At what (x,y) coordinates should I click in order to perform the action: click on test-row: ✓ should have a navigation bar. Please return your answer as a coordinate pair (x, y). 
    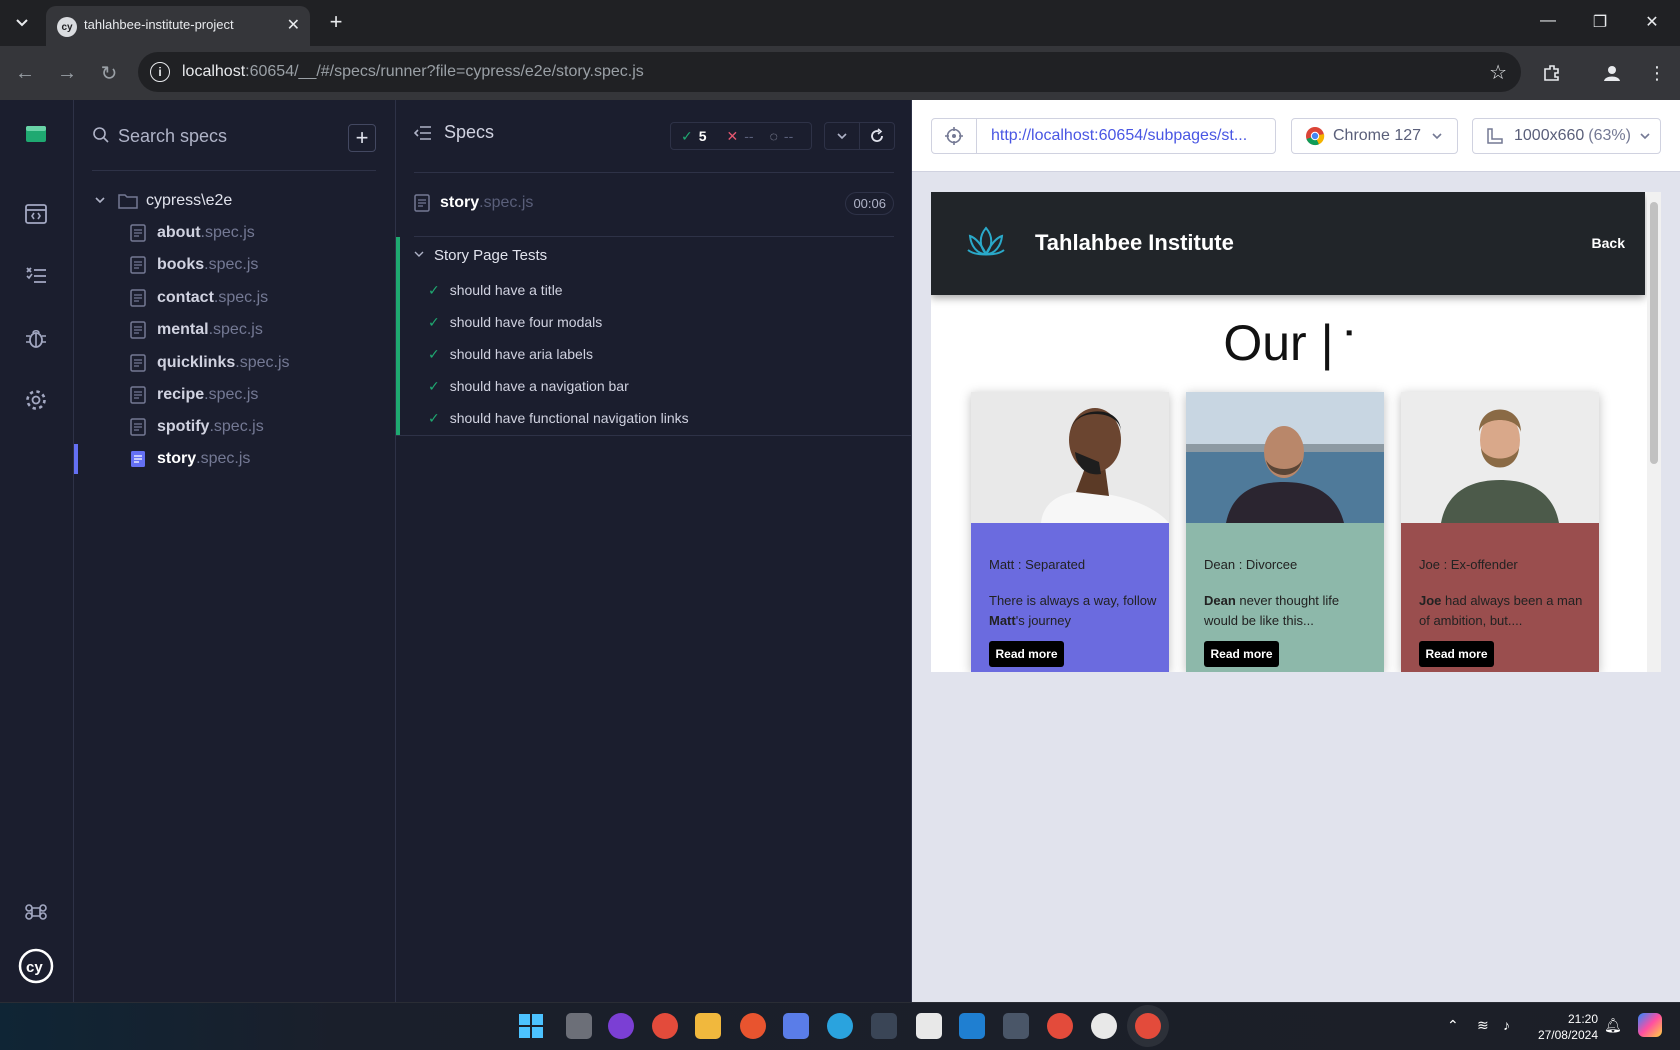
    Looking at the image, I should click on (528, 386).